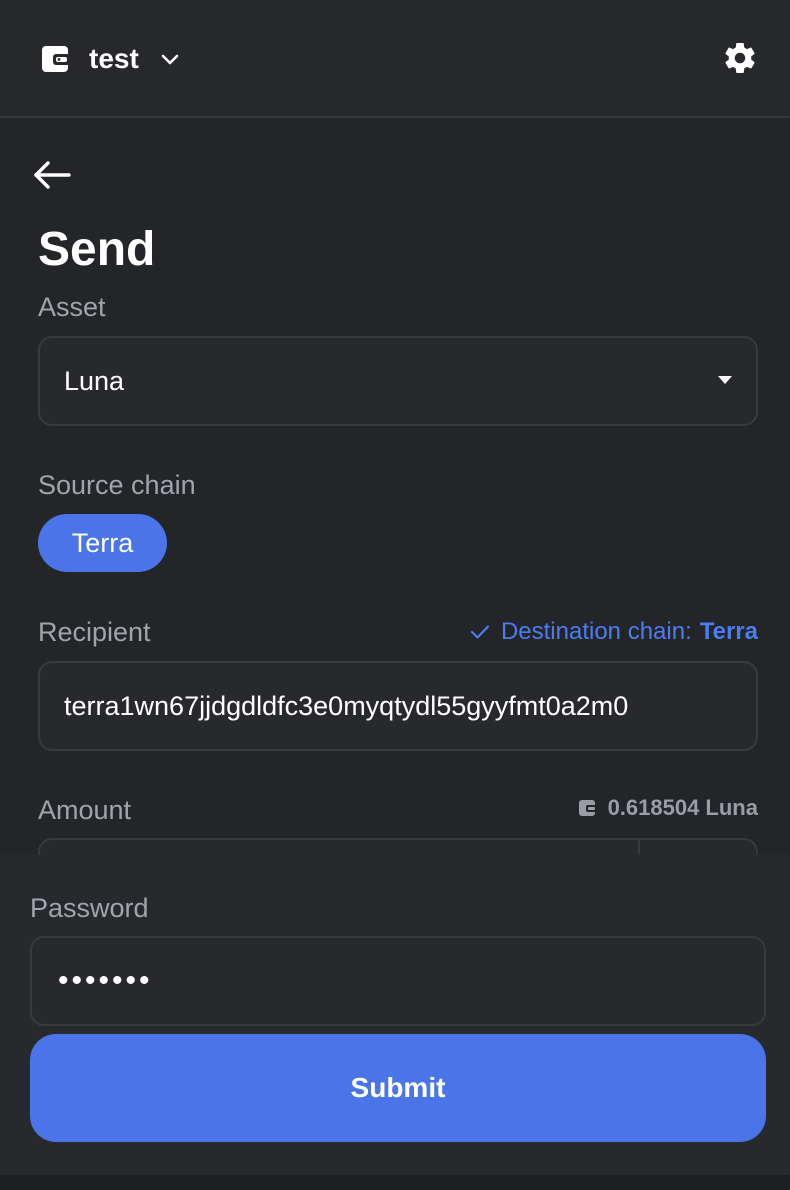 Image resolution: width=790 pixels, height=1190 pixels. Describe the element at coordinates (94, 632) in the screenshot. I see `recipient-label: Recipient` at that location.